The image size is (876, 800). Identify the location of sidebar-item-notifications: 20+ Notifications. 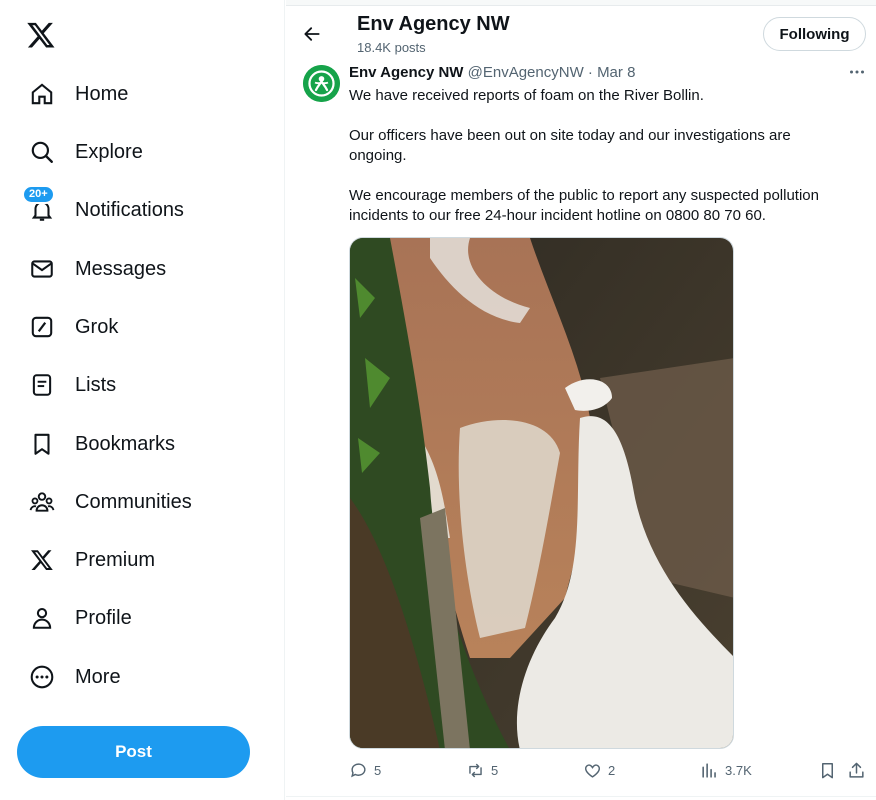
(103, 207).